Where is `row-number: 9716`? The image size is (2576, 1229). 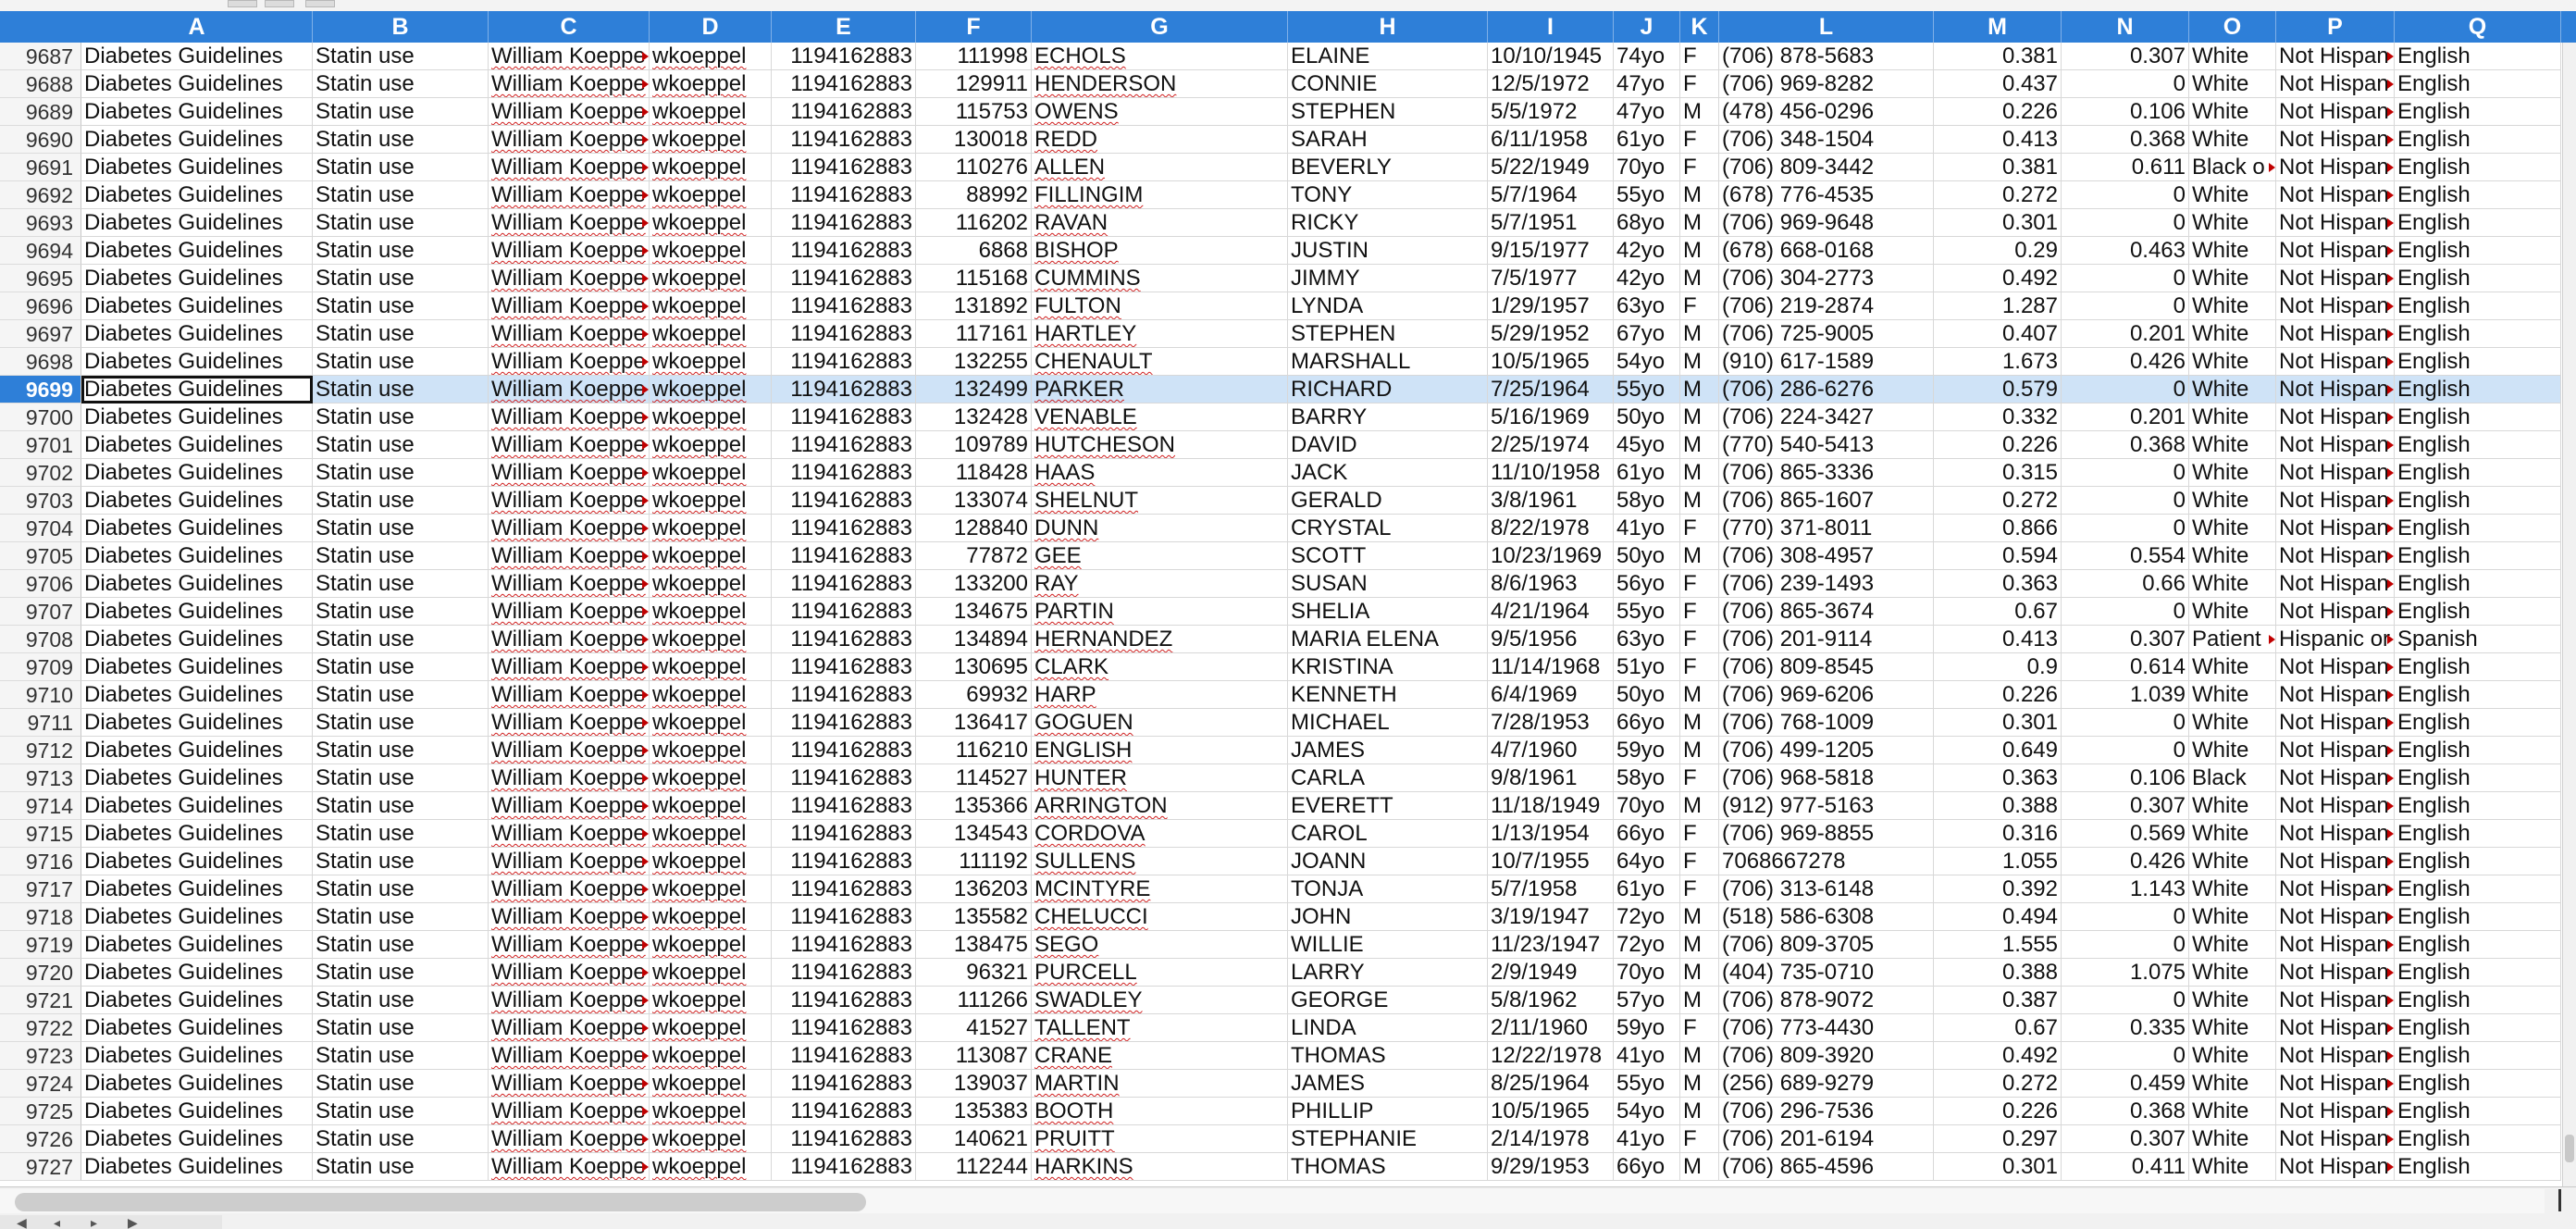
row-number: 9716 is located at coordinates (40, 861).